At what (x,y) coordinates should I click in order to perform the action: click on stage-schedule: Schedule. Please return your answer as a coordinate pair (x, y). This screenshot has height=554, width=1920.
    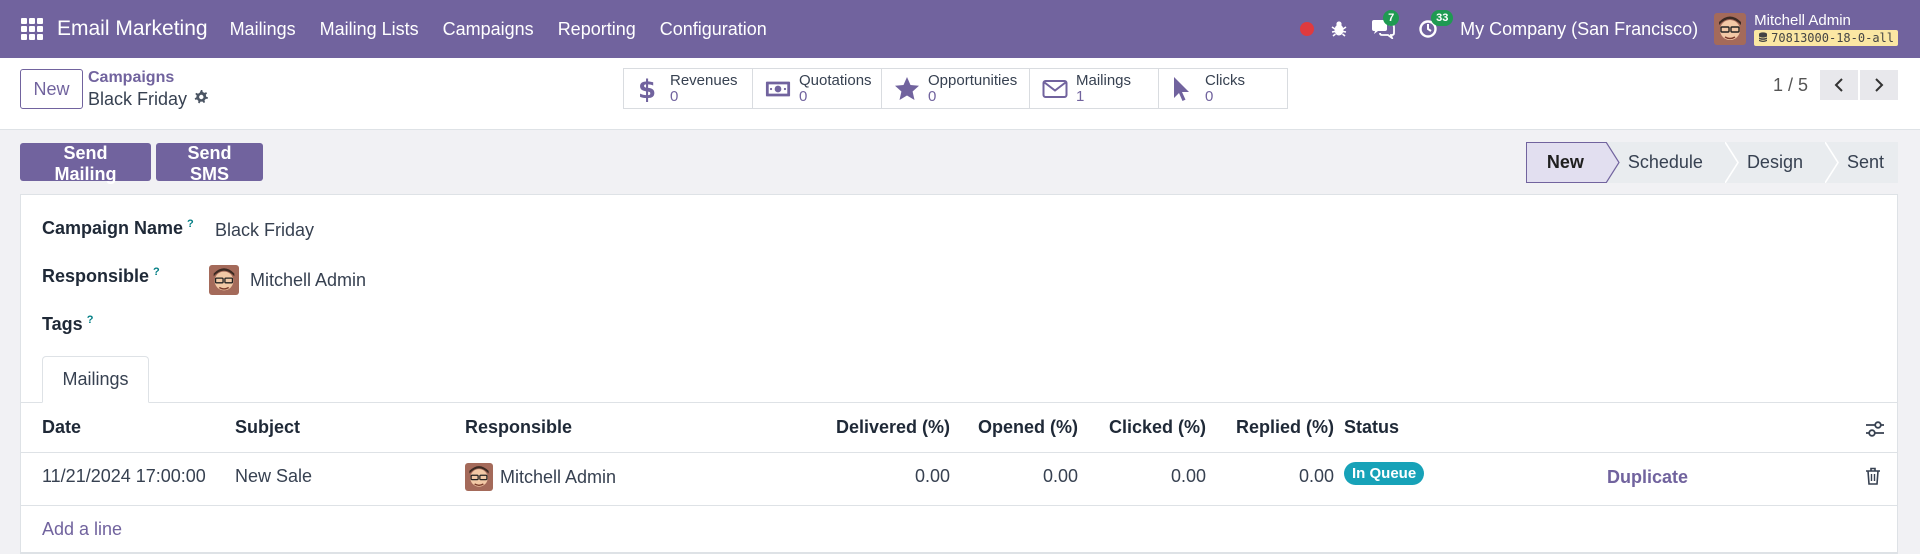
    Looking at the image, I should click on (1672, 162).